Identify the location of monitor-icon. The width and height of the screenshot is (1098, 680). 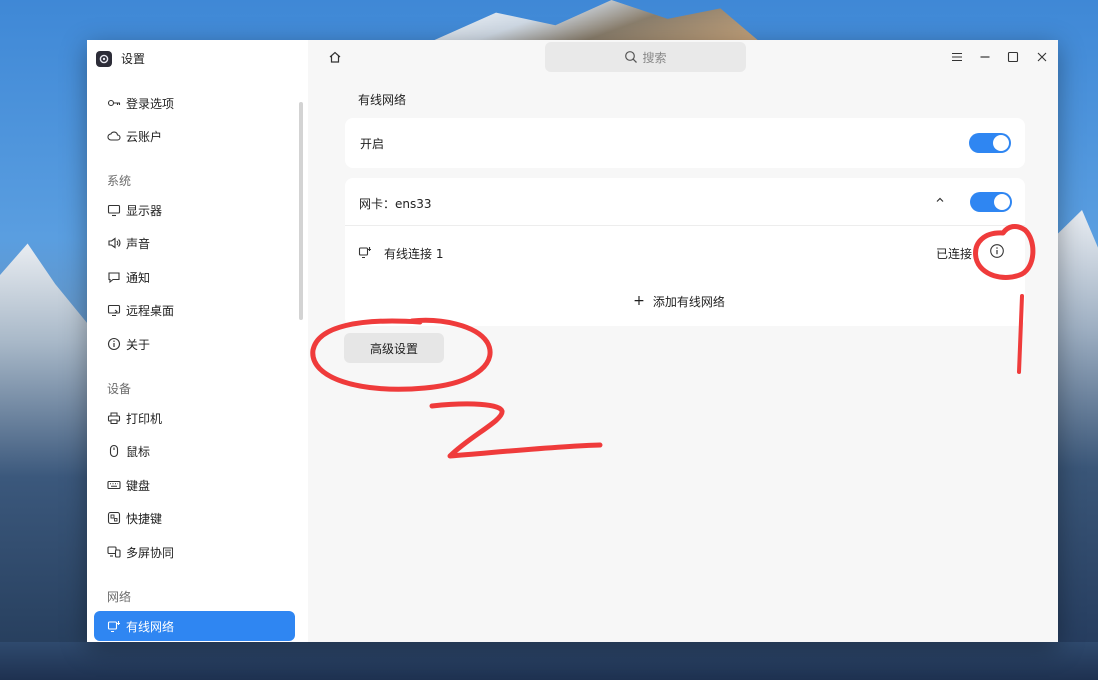
(114, 210).